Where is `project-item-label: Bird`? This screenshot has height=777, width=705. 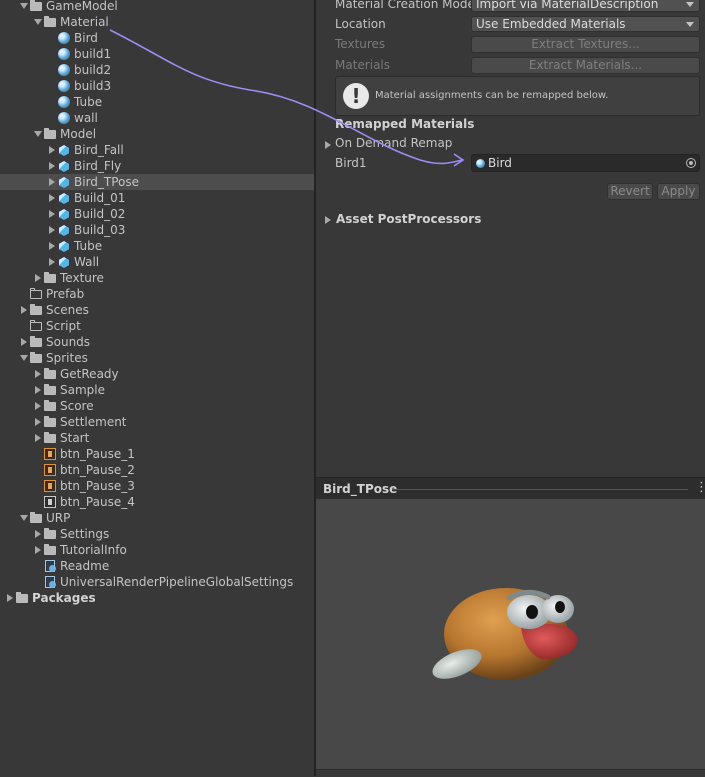
project-item-label: Bird is located at coordinates (86, 38).